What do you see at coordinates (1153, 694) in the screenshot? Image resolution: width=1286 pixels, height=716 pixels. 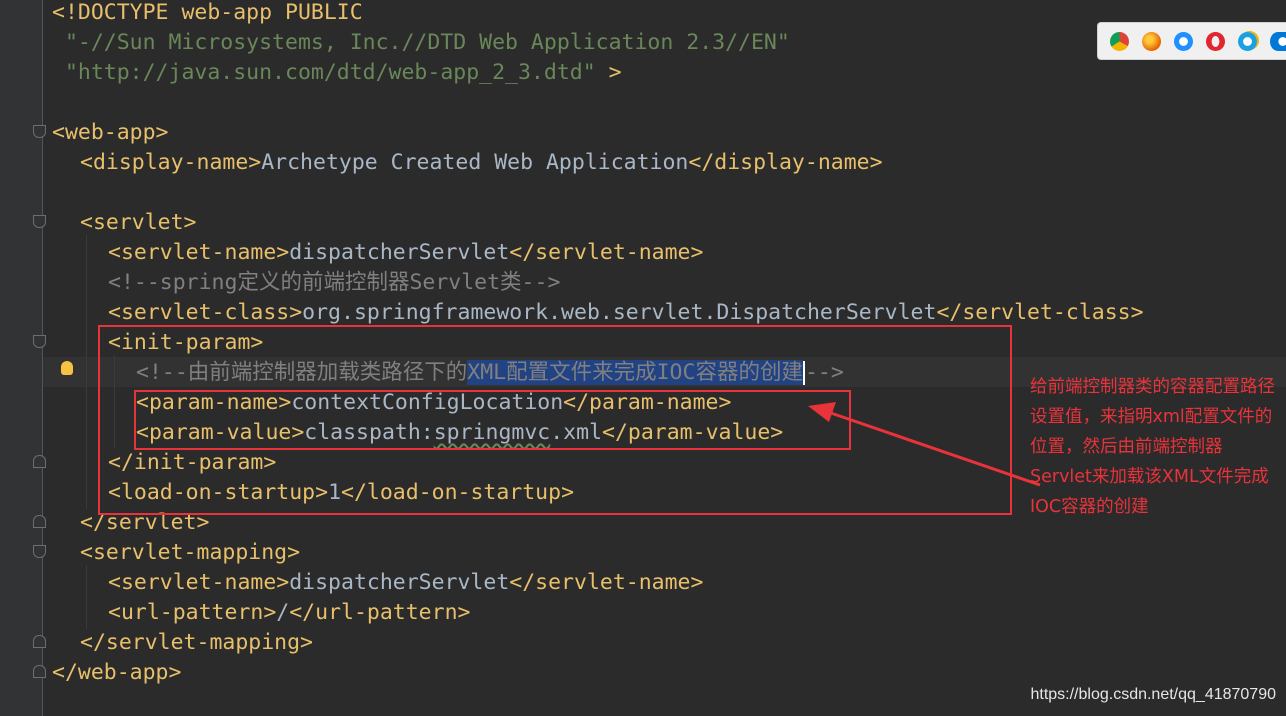 I see `watermark: https://blog.csdn.net/qq_41870790` at bounding box center [1153, 694].